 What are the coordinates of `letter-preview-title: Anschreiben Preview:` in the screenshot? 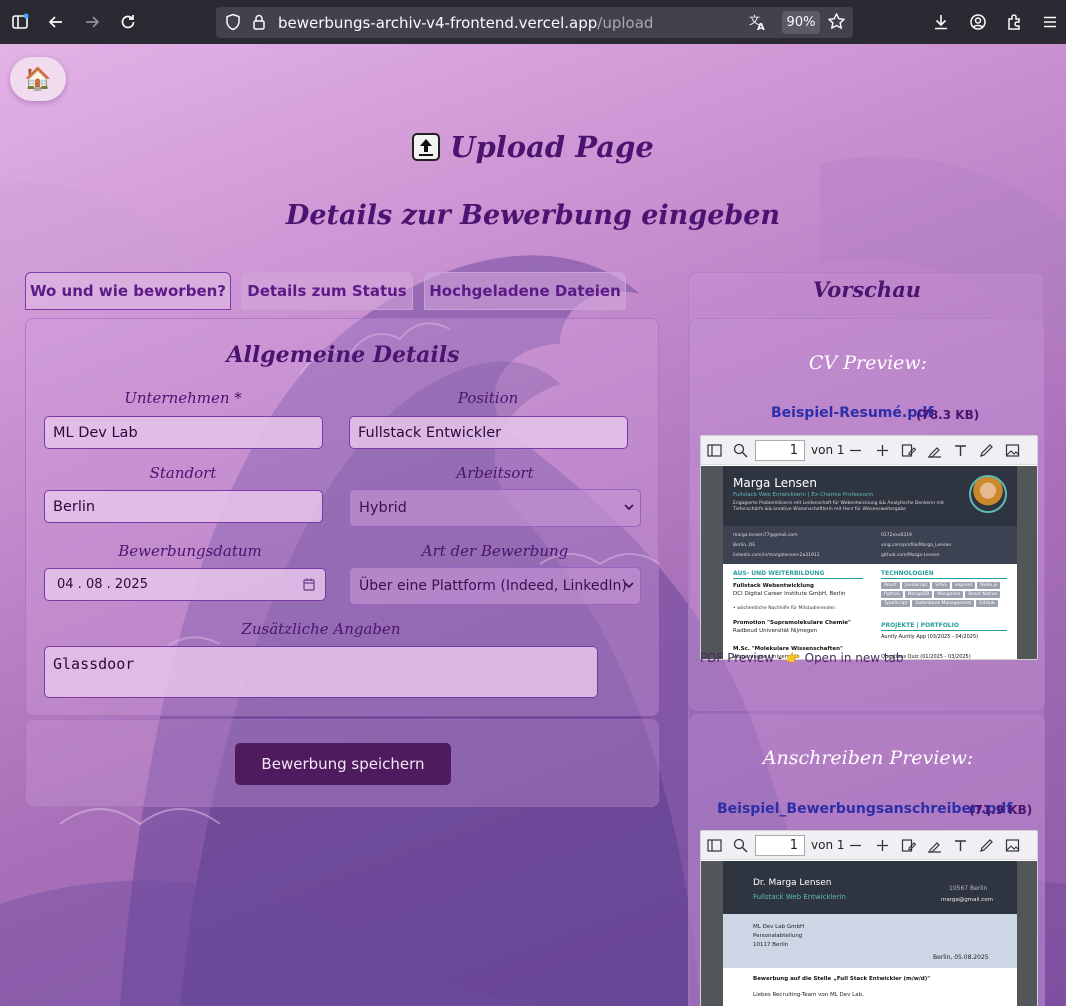 It's located at (868, 758).